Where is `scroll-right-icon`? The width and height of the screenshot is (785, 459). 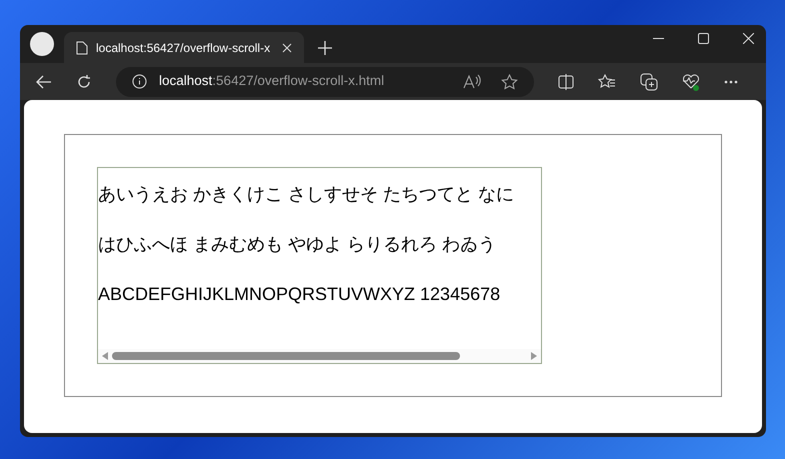
scroll-right-icon is located at coordinates (534, 356).